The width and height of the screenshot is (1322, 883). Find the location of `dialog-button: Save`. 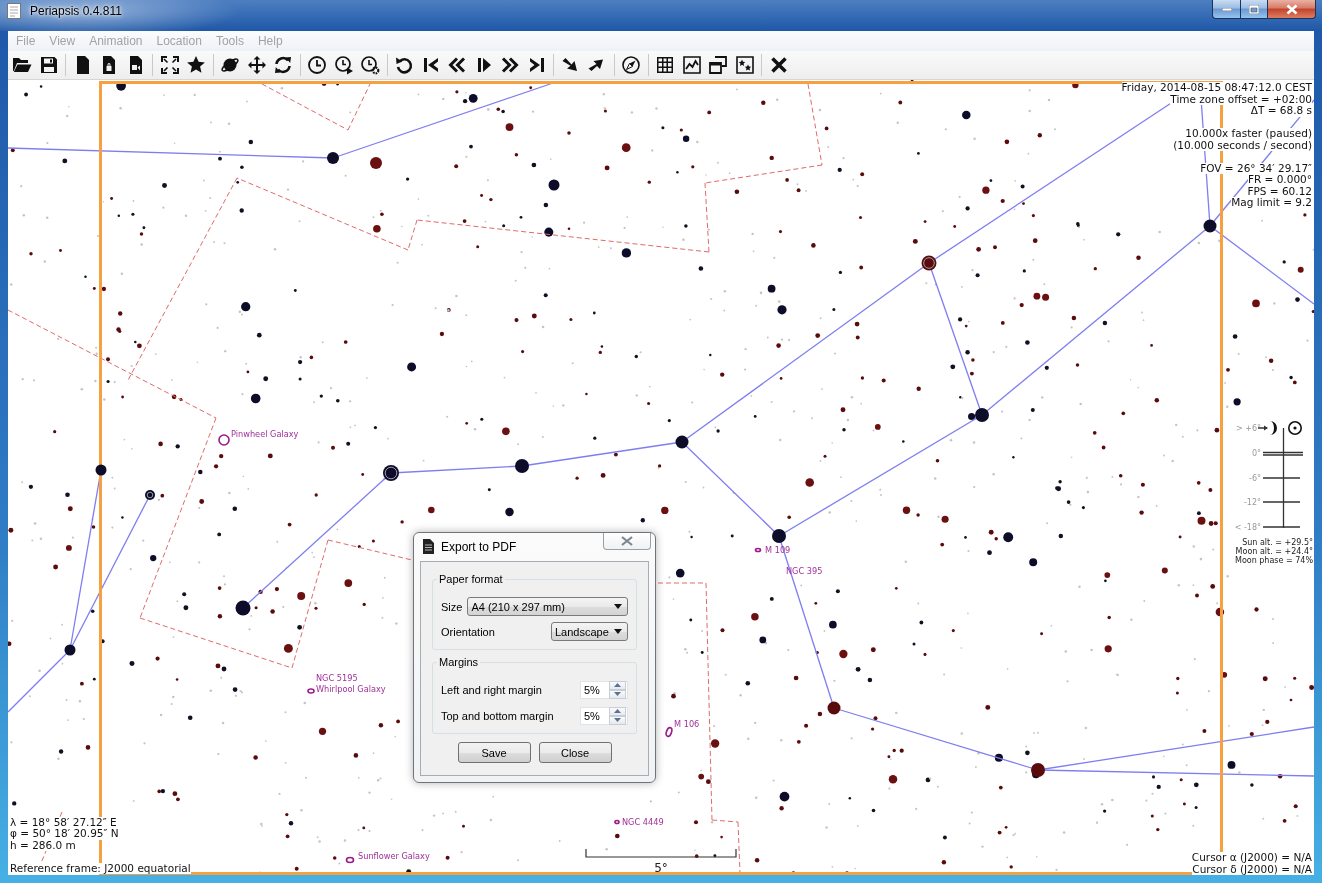

dialog-button: Save is located at coordinates (494, 752).